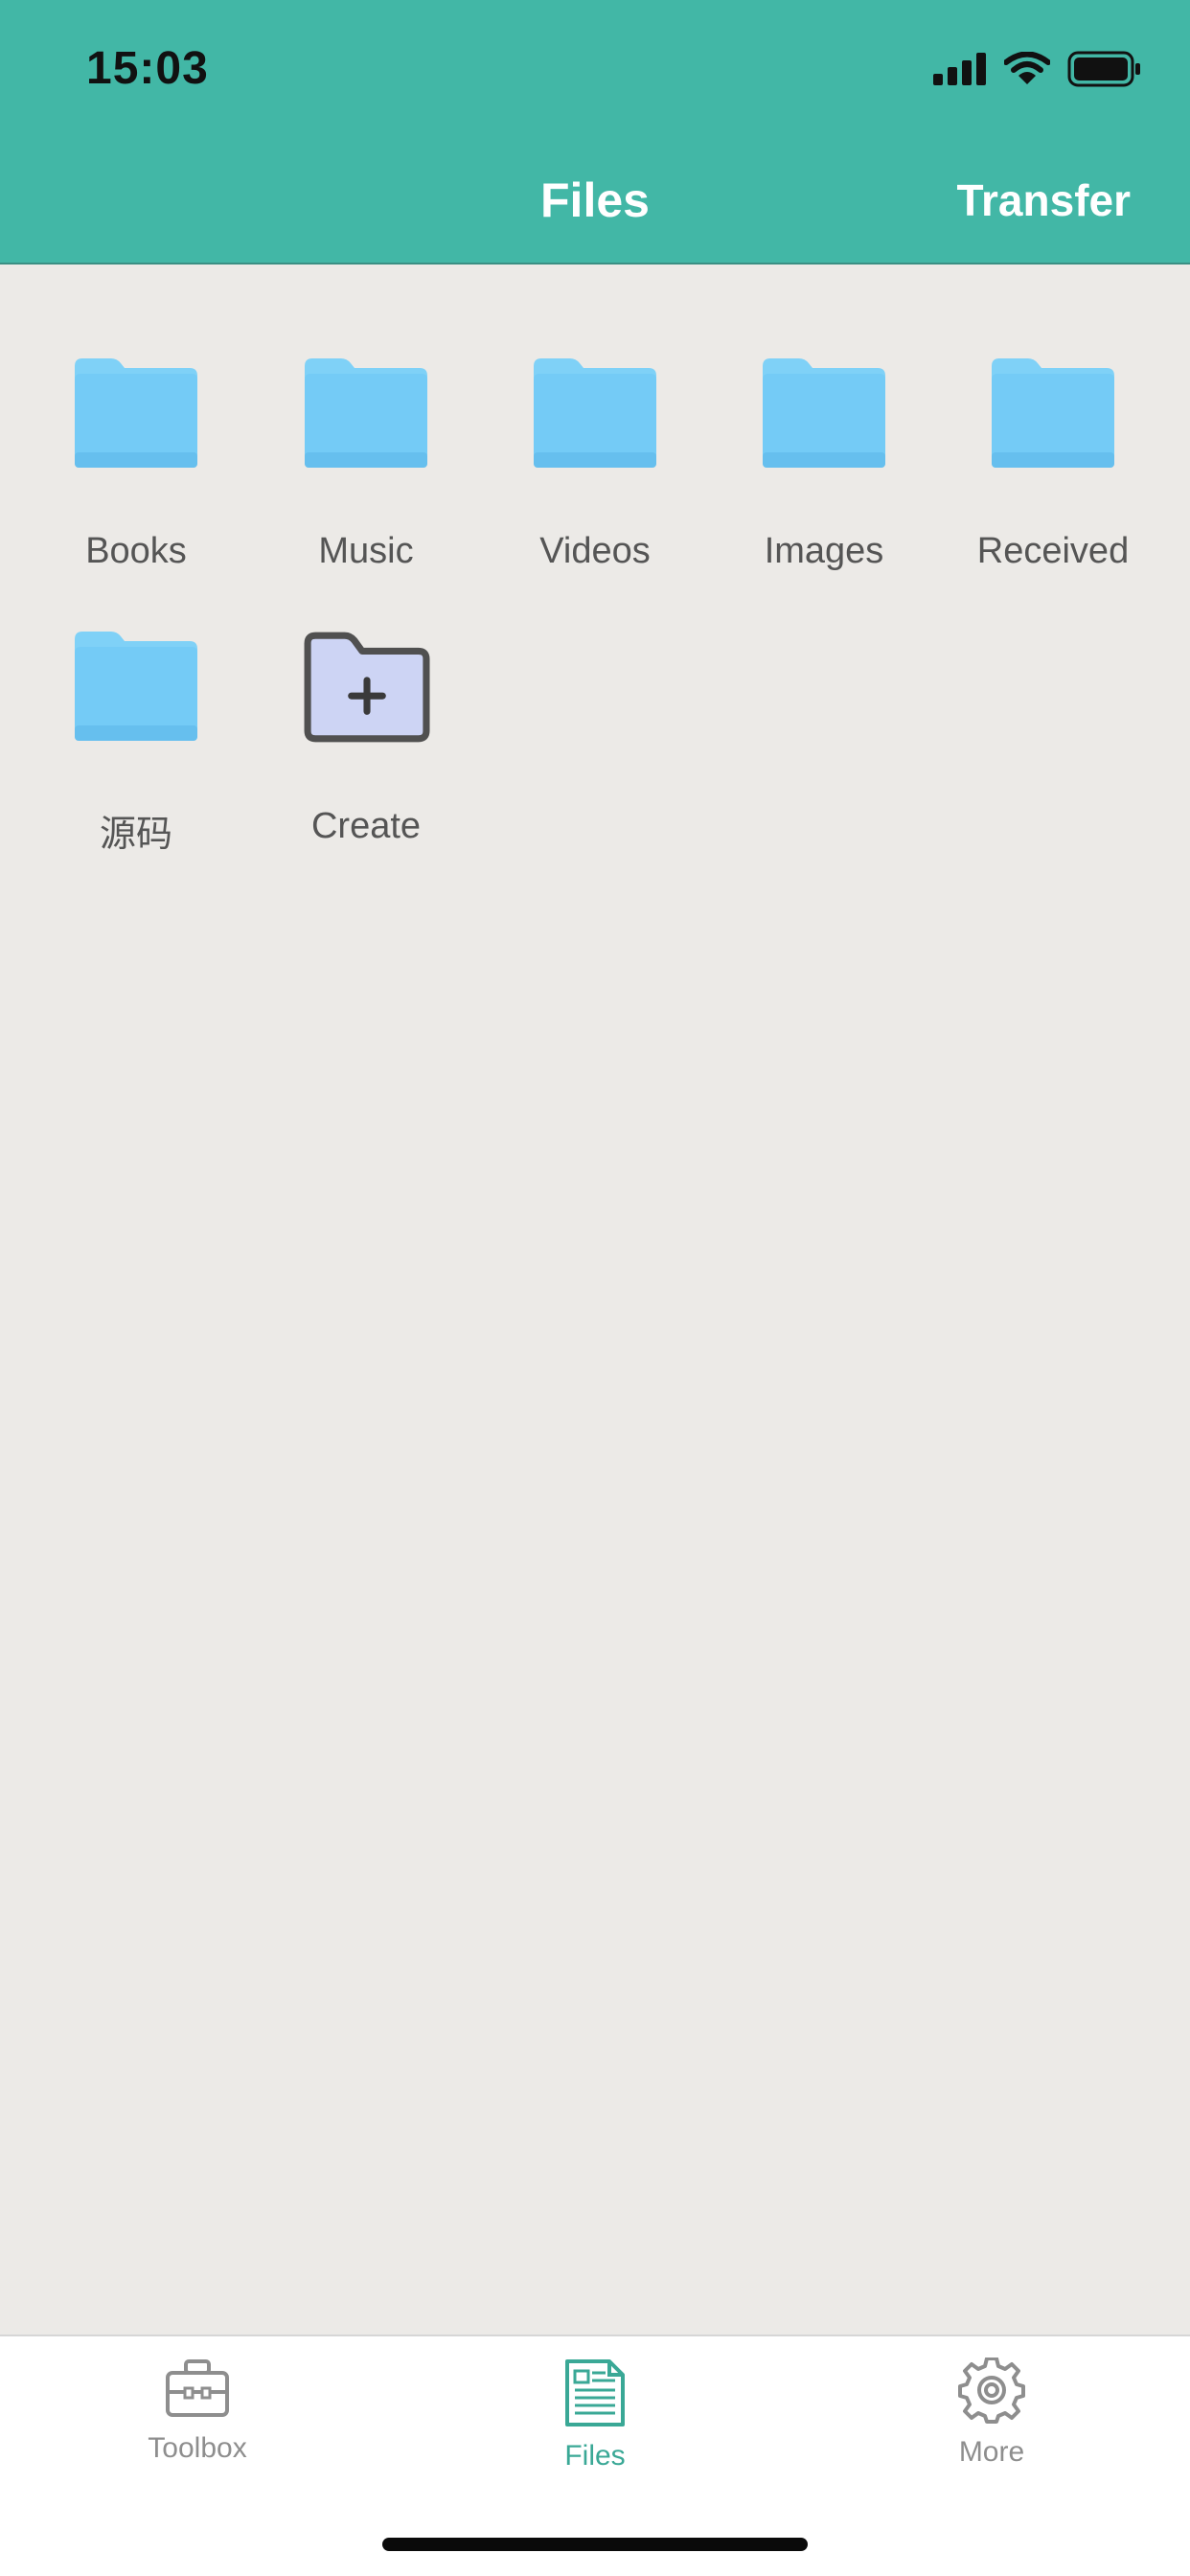  I want to click on folder-label: Videos, so click(595, 551).